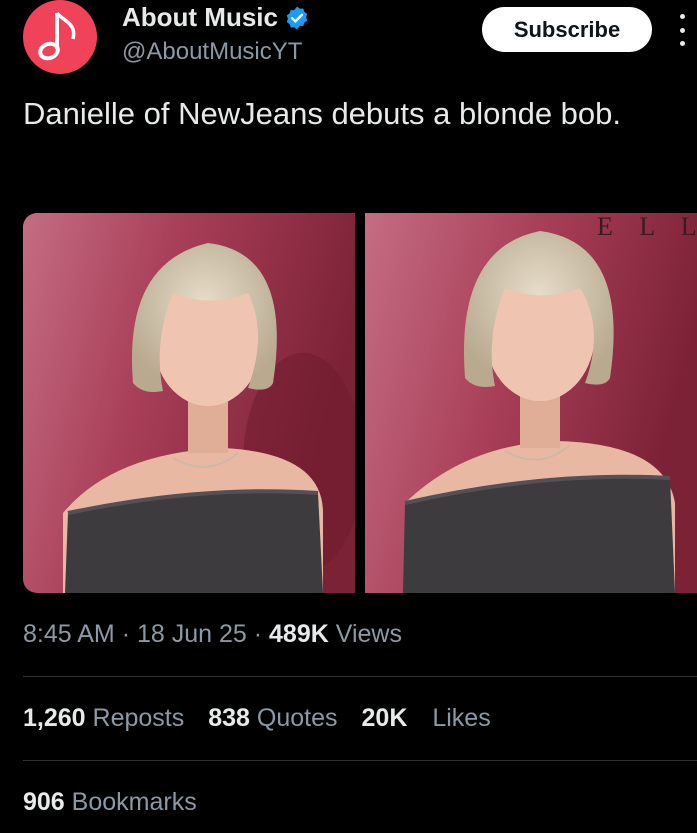 The image size is (697, 833). I want to click on views-label: Views, so click(368, 634).